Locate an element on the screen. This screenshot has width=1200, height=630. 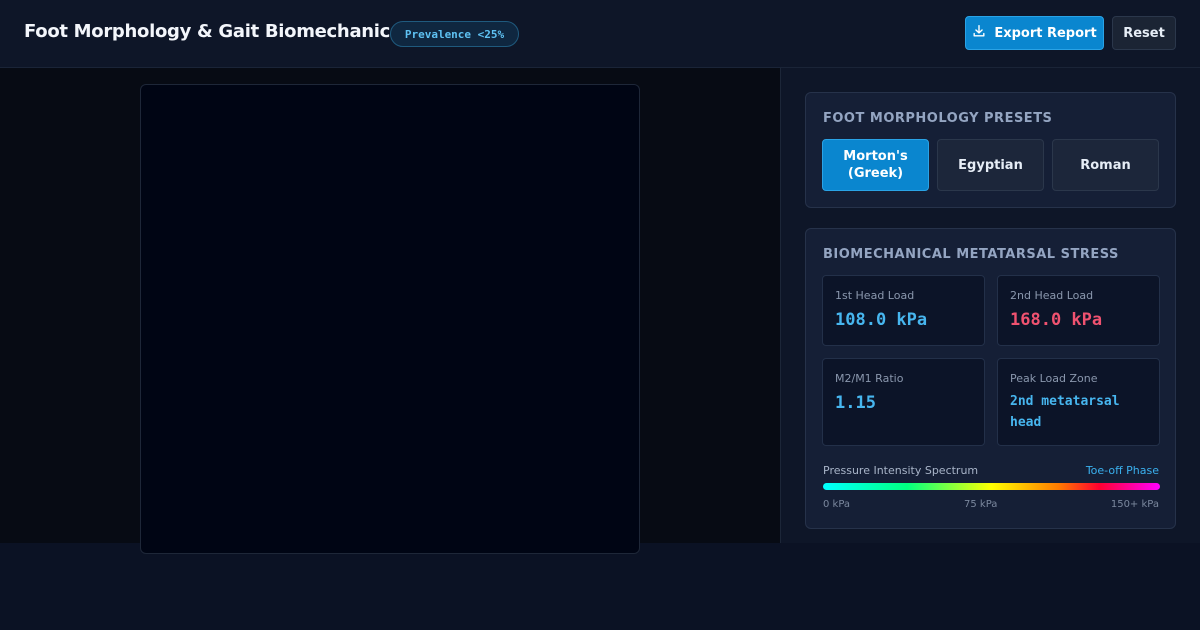
first-head-load-value: 108.0 kPa is located at coordinates (881, 320).